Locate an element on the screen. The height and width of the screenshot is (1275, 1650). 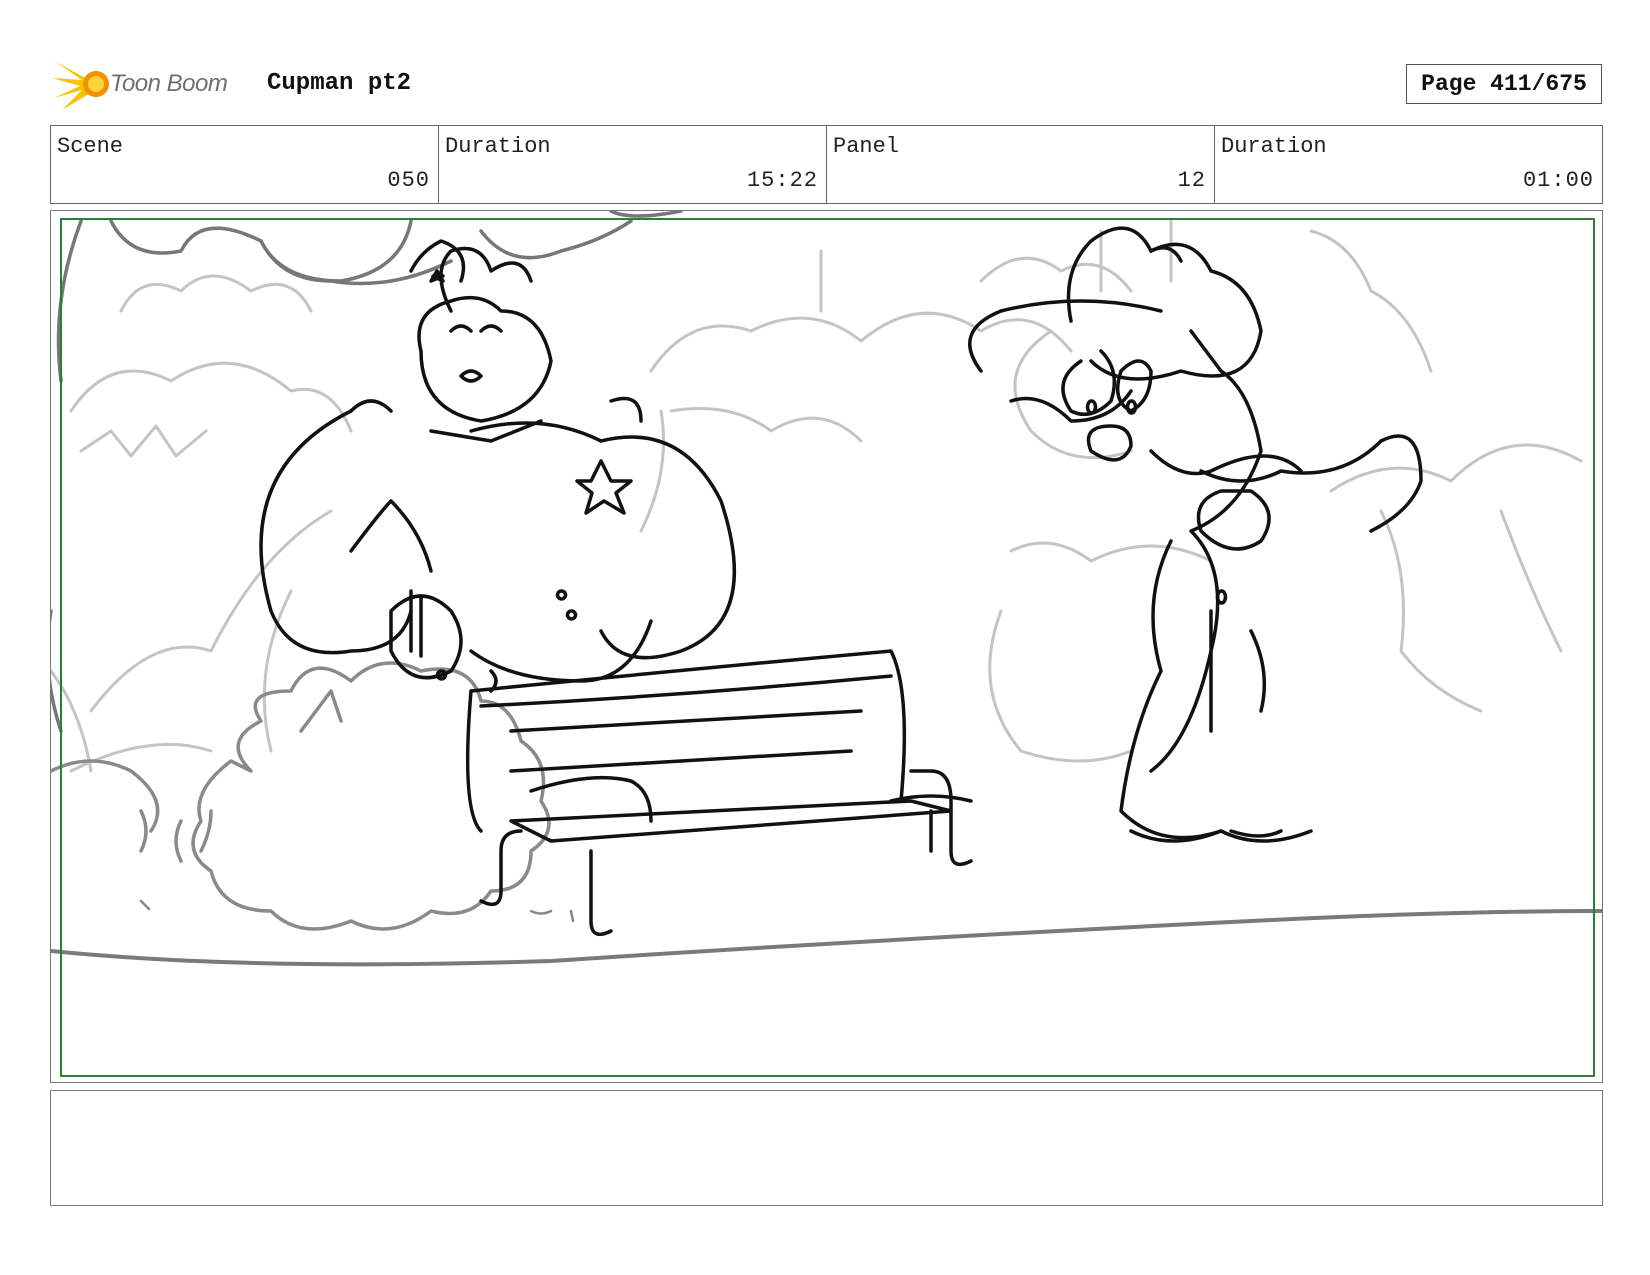
scene-cell: Scene 050 is located at coordinates (245, 164).